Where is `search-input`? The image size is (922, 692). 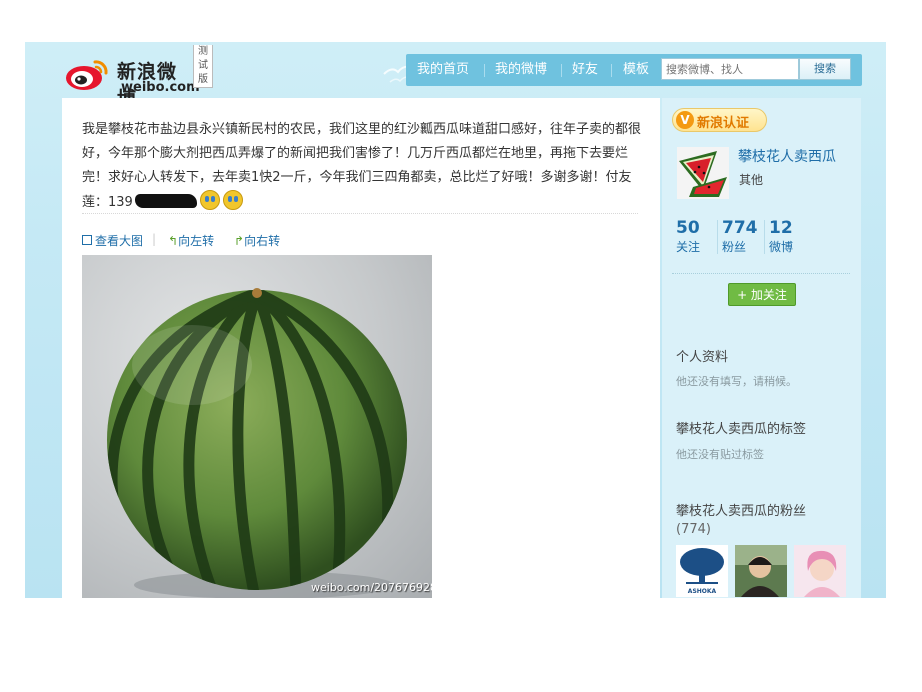 search-input is located at coordinates (730, 69).